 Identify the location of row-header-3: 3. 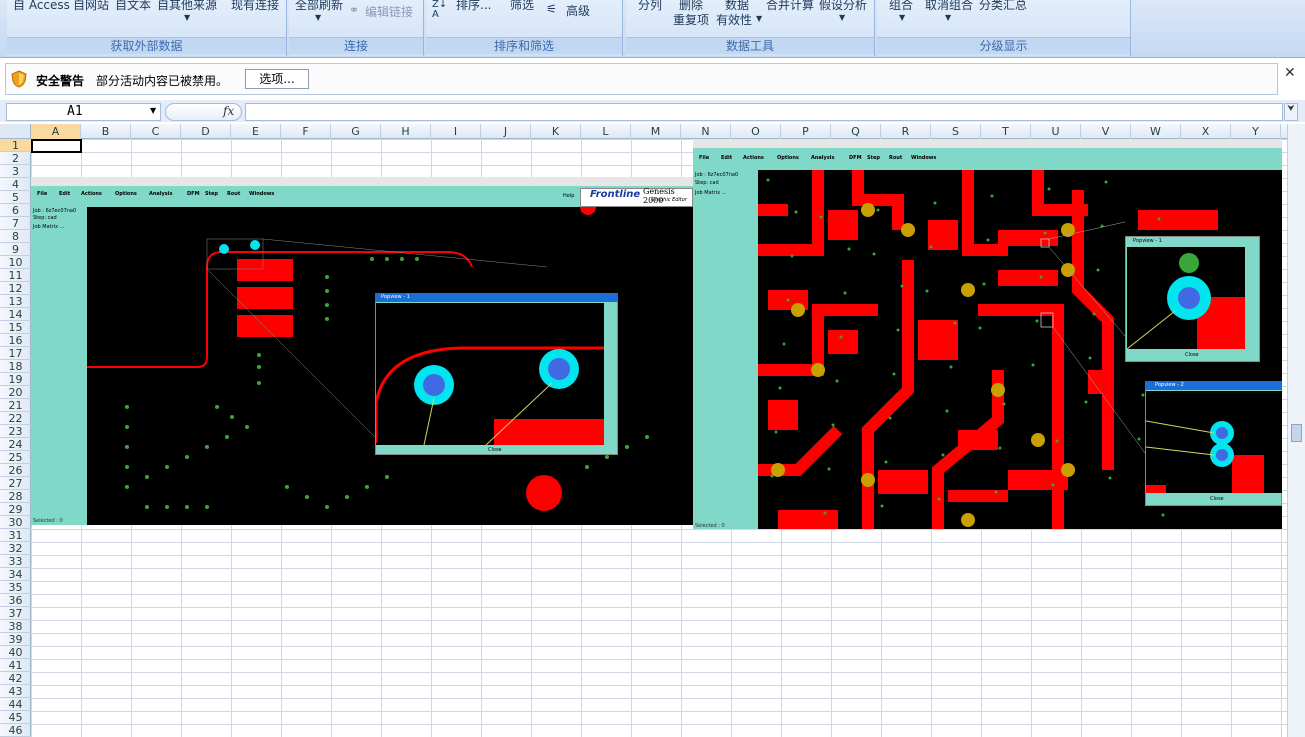
(15, 171).